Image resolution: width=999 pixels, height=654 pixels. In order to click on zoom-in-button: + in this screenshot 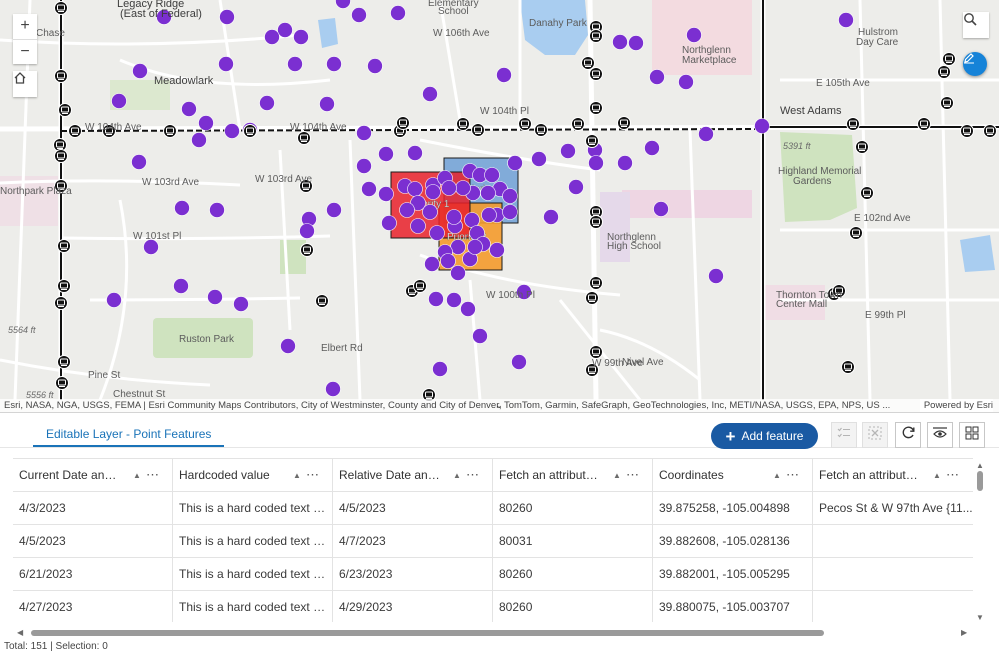, I will do `click(25, 26)`.